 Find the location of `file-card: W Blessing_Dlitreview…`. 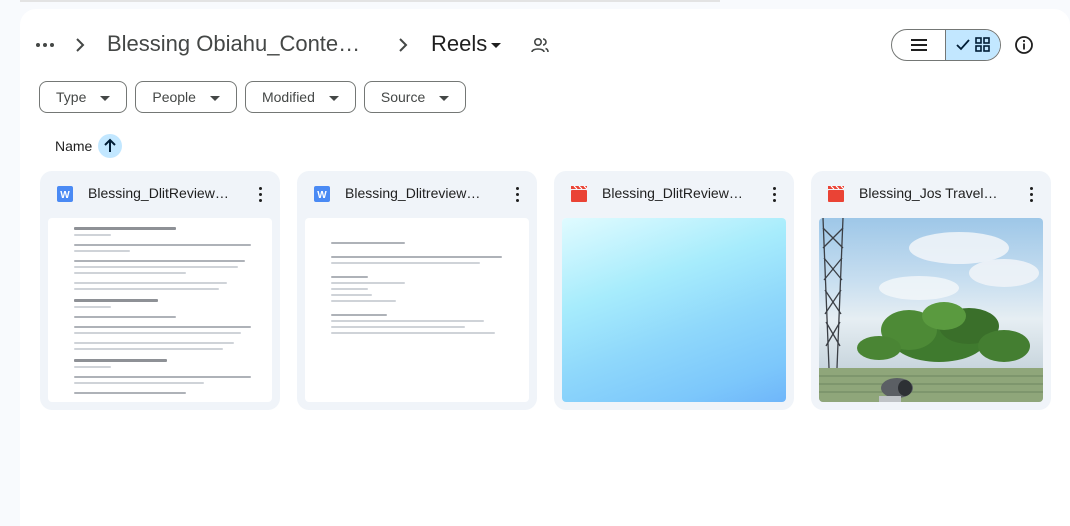

file-card: W Blessing_Dlitreview… is located at coordinates (417, 290).